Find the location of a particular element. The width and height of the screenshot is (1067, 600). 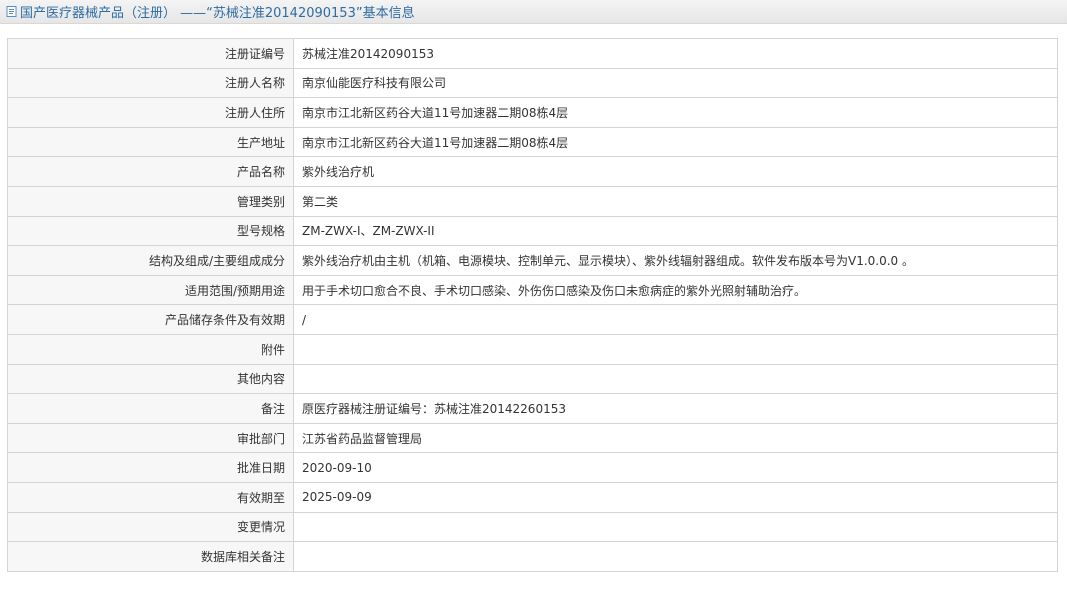

field-label: 审批部门 is located at coordinates (150, 438).